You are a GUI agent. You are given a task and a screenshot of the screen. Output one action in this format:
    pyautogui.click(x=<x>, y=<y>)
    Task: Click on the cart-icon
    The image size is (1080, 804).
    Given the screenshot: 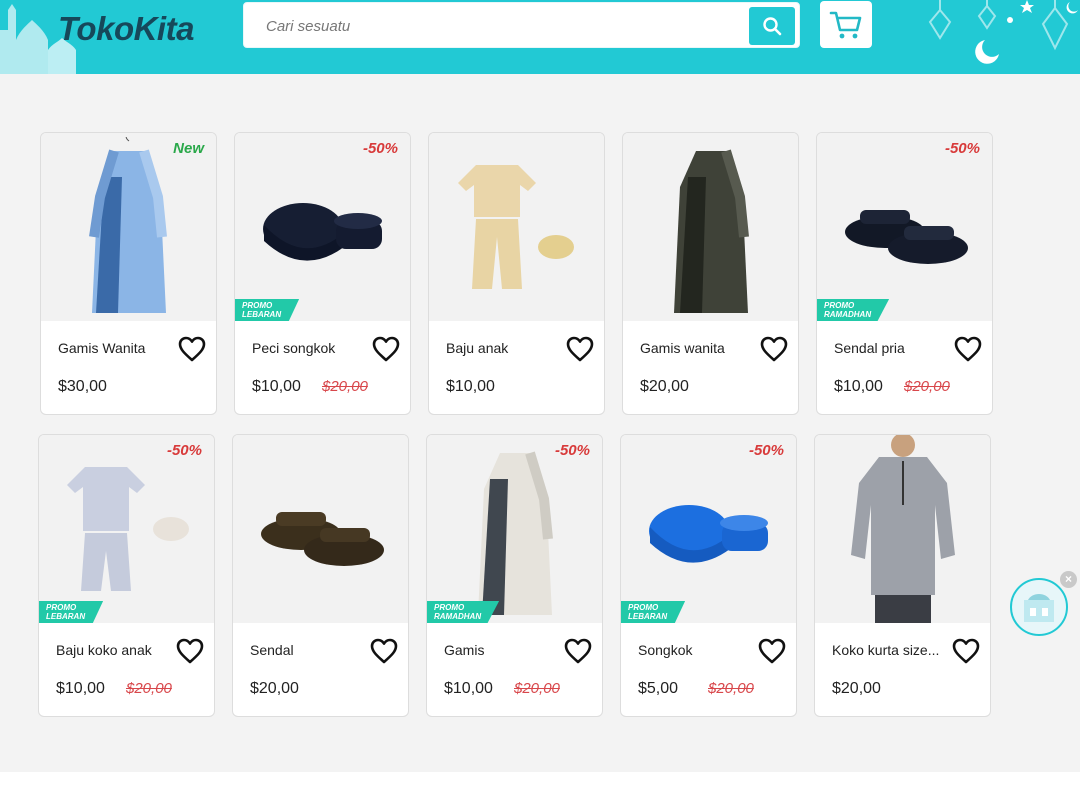 What is the action you would take?
    pyautogui.click(x=845, y=24)
    